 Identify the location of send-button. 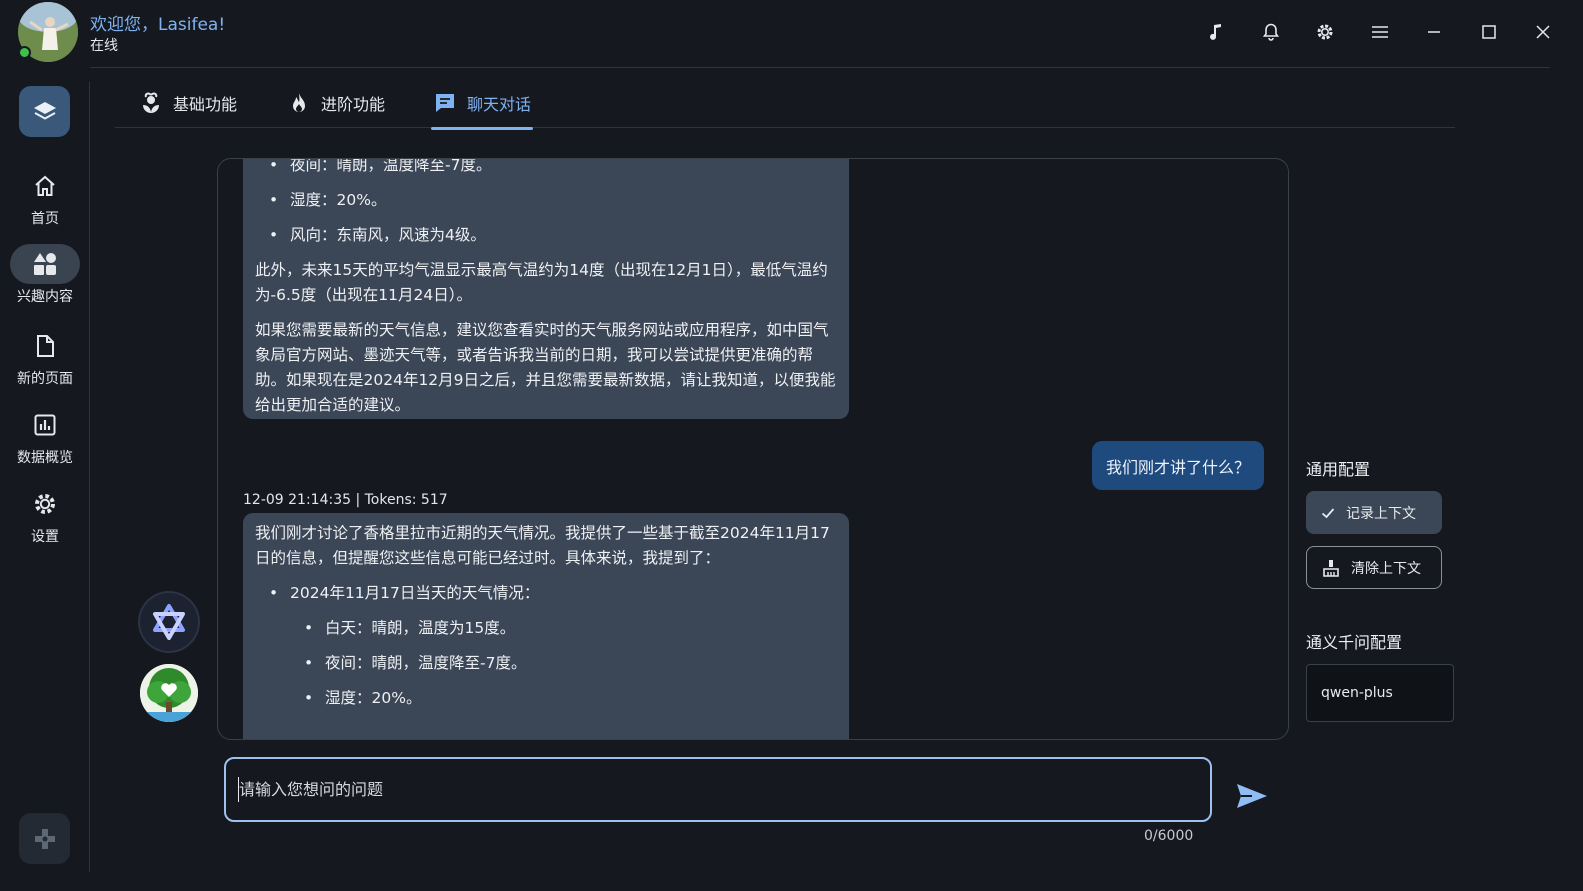
(1252, 796).